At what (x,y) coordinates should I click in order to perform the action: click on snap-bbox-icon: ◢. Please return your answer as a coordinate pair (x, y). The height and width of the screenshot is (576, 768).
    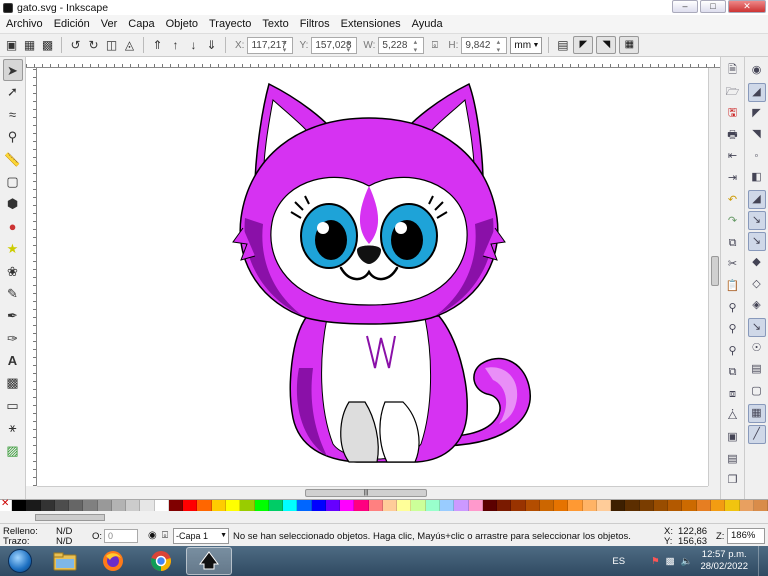
    Looking at the image, I should click on (756, 92).